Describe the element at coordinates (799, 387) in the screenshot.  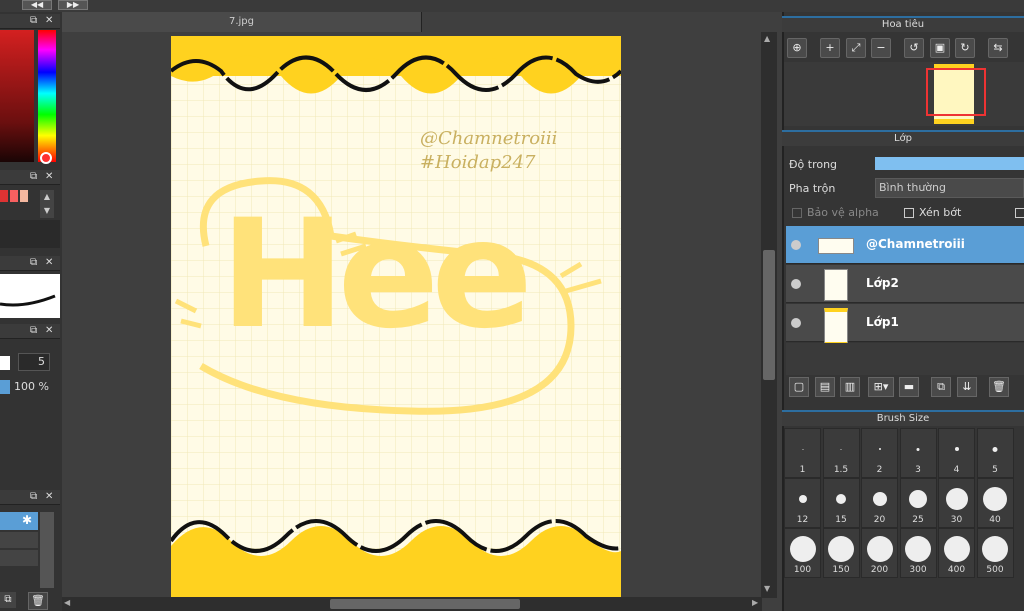
I see `new-layer-icon: ▢` at that location.